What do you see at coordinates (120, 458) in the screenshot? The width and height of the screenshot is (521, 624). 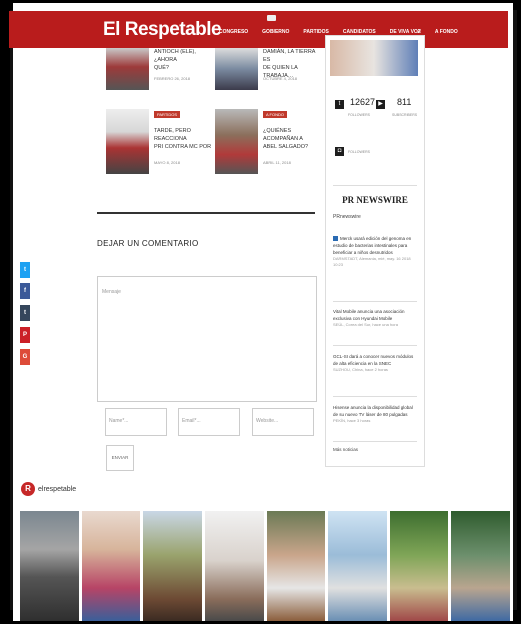 I see `submit-comment-button: ENVIAR` at bounding box center [120, 458].